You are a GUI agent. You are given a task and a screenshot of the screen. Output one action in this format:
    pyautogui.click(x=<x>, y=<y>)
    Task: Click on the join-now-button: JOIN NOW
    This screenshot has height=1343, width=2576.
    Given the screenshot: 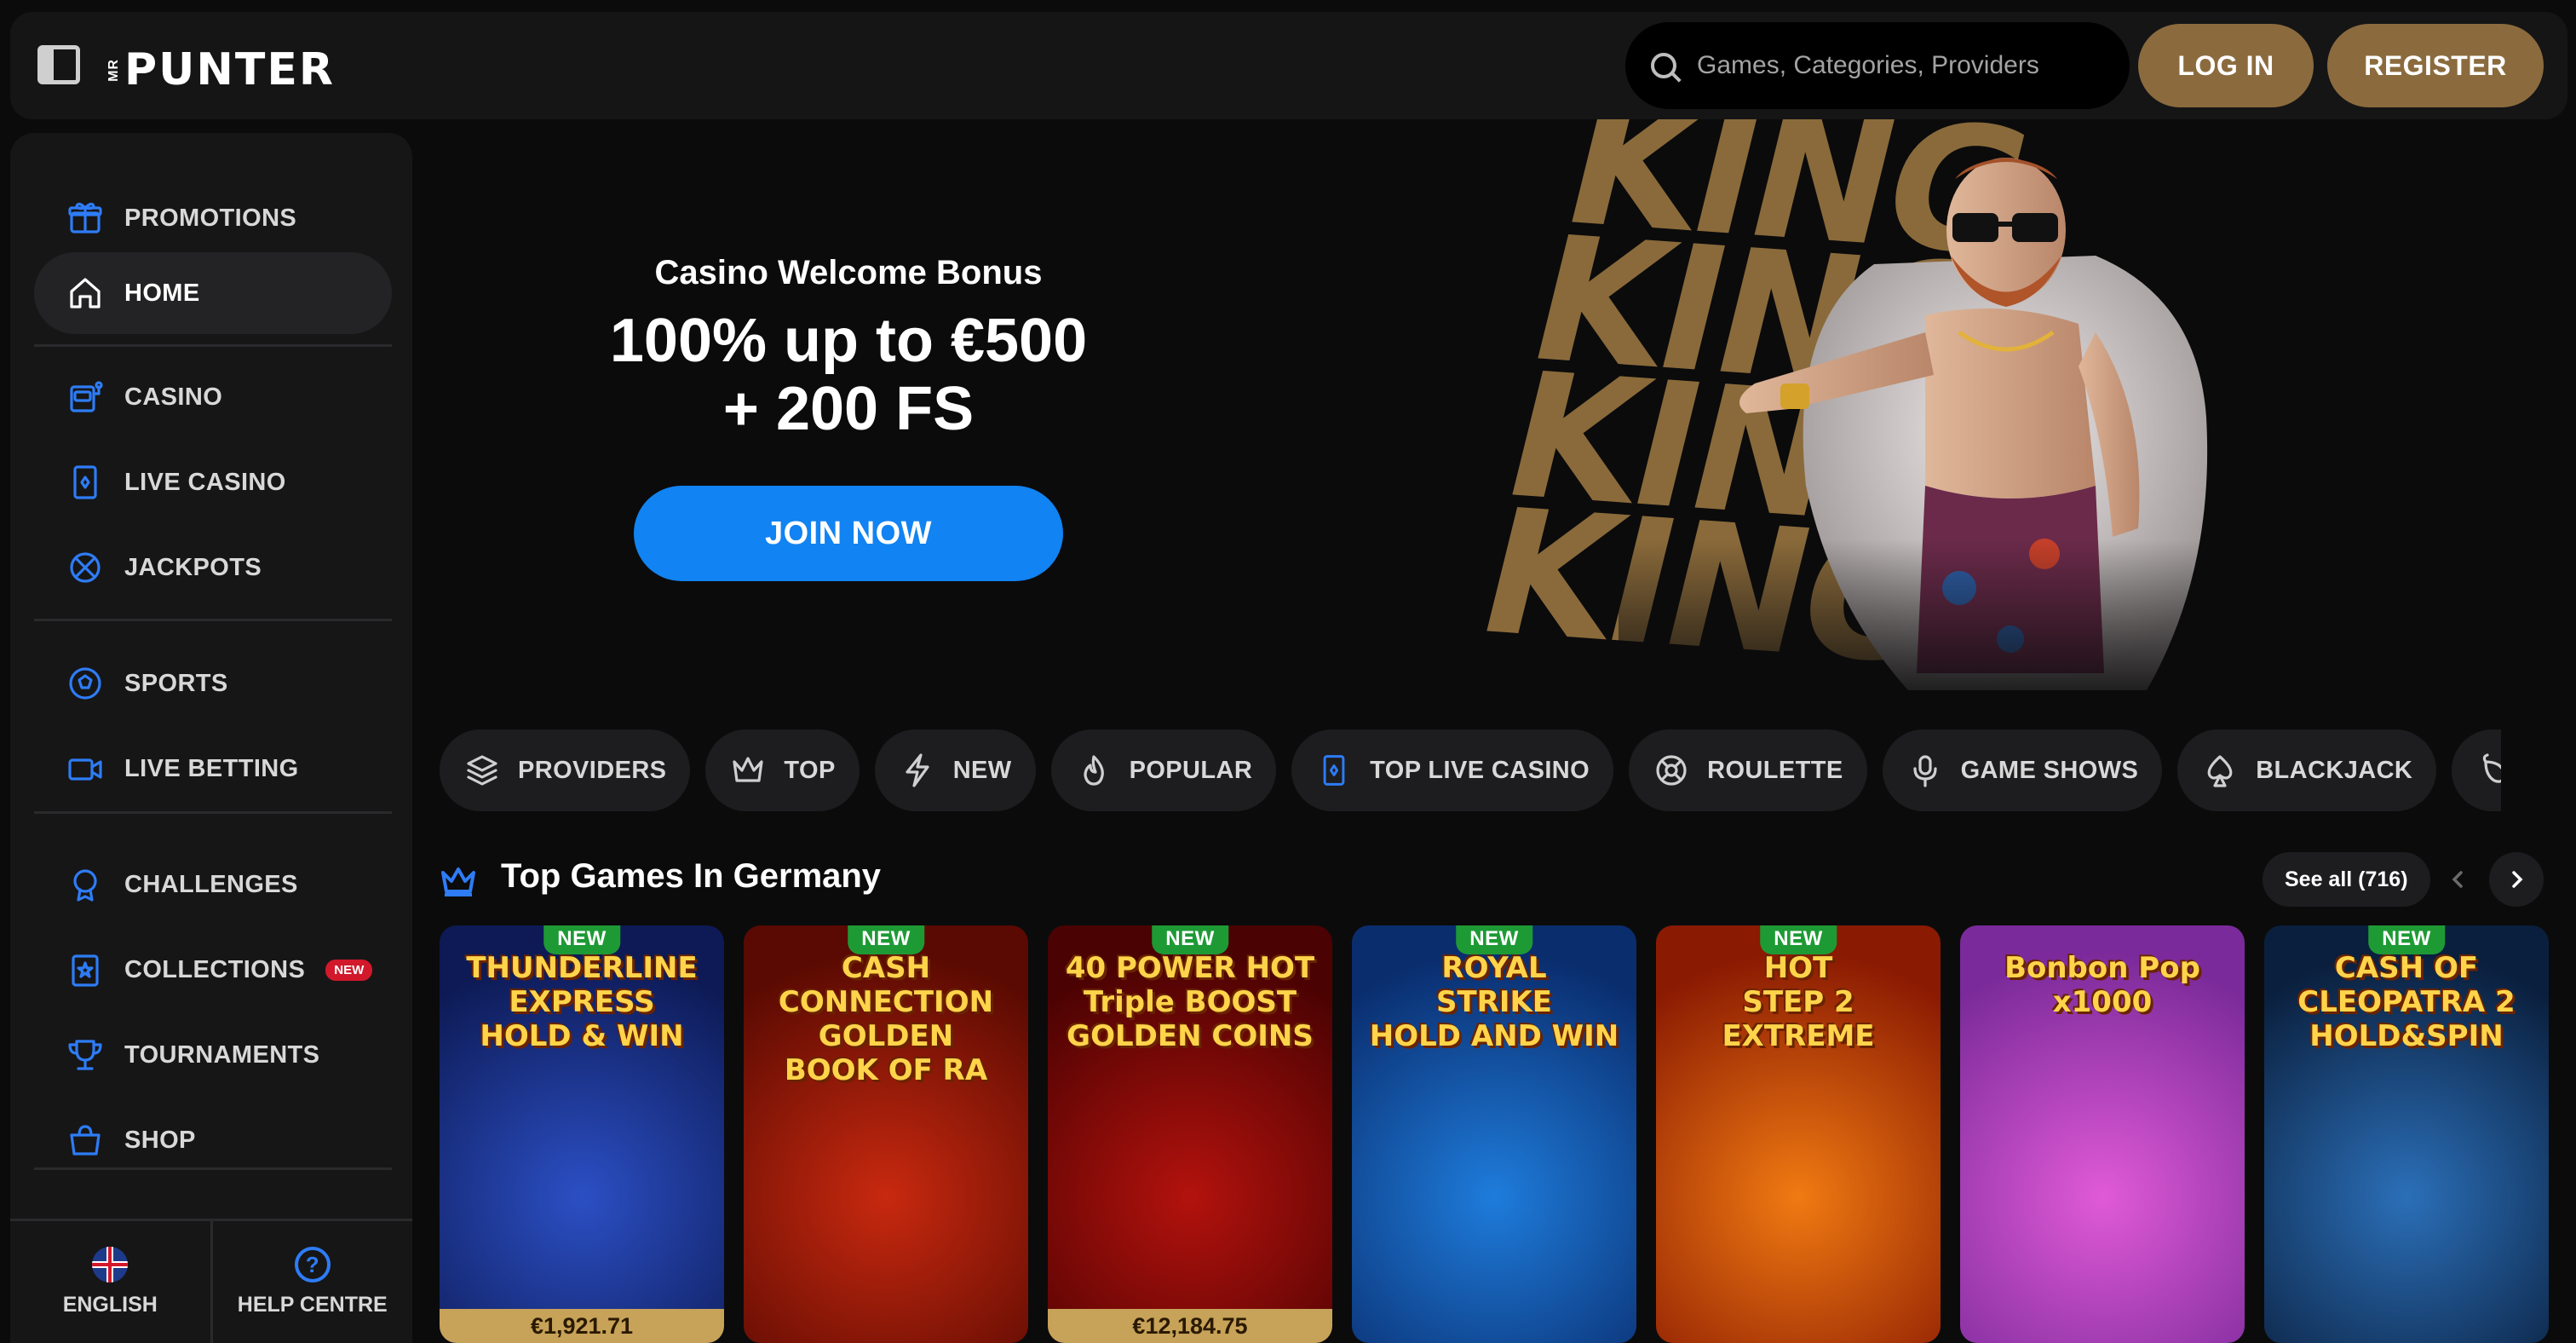 What is the action you would take?
    pyautogui.click(x=849, y=533)
    